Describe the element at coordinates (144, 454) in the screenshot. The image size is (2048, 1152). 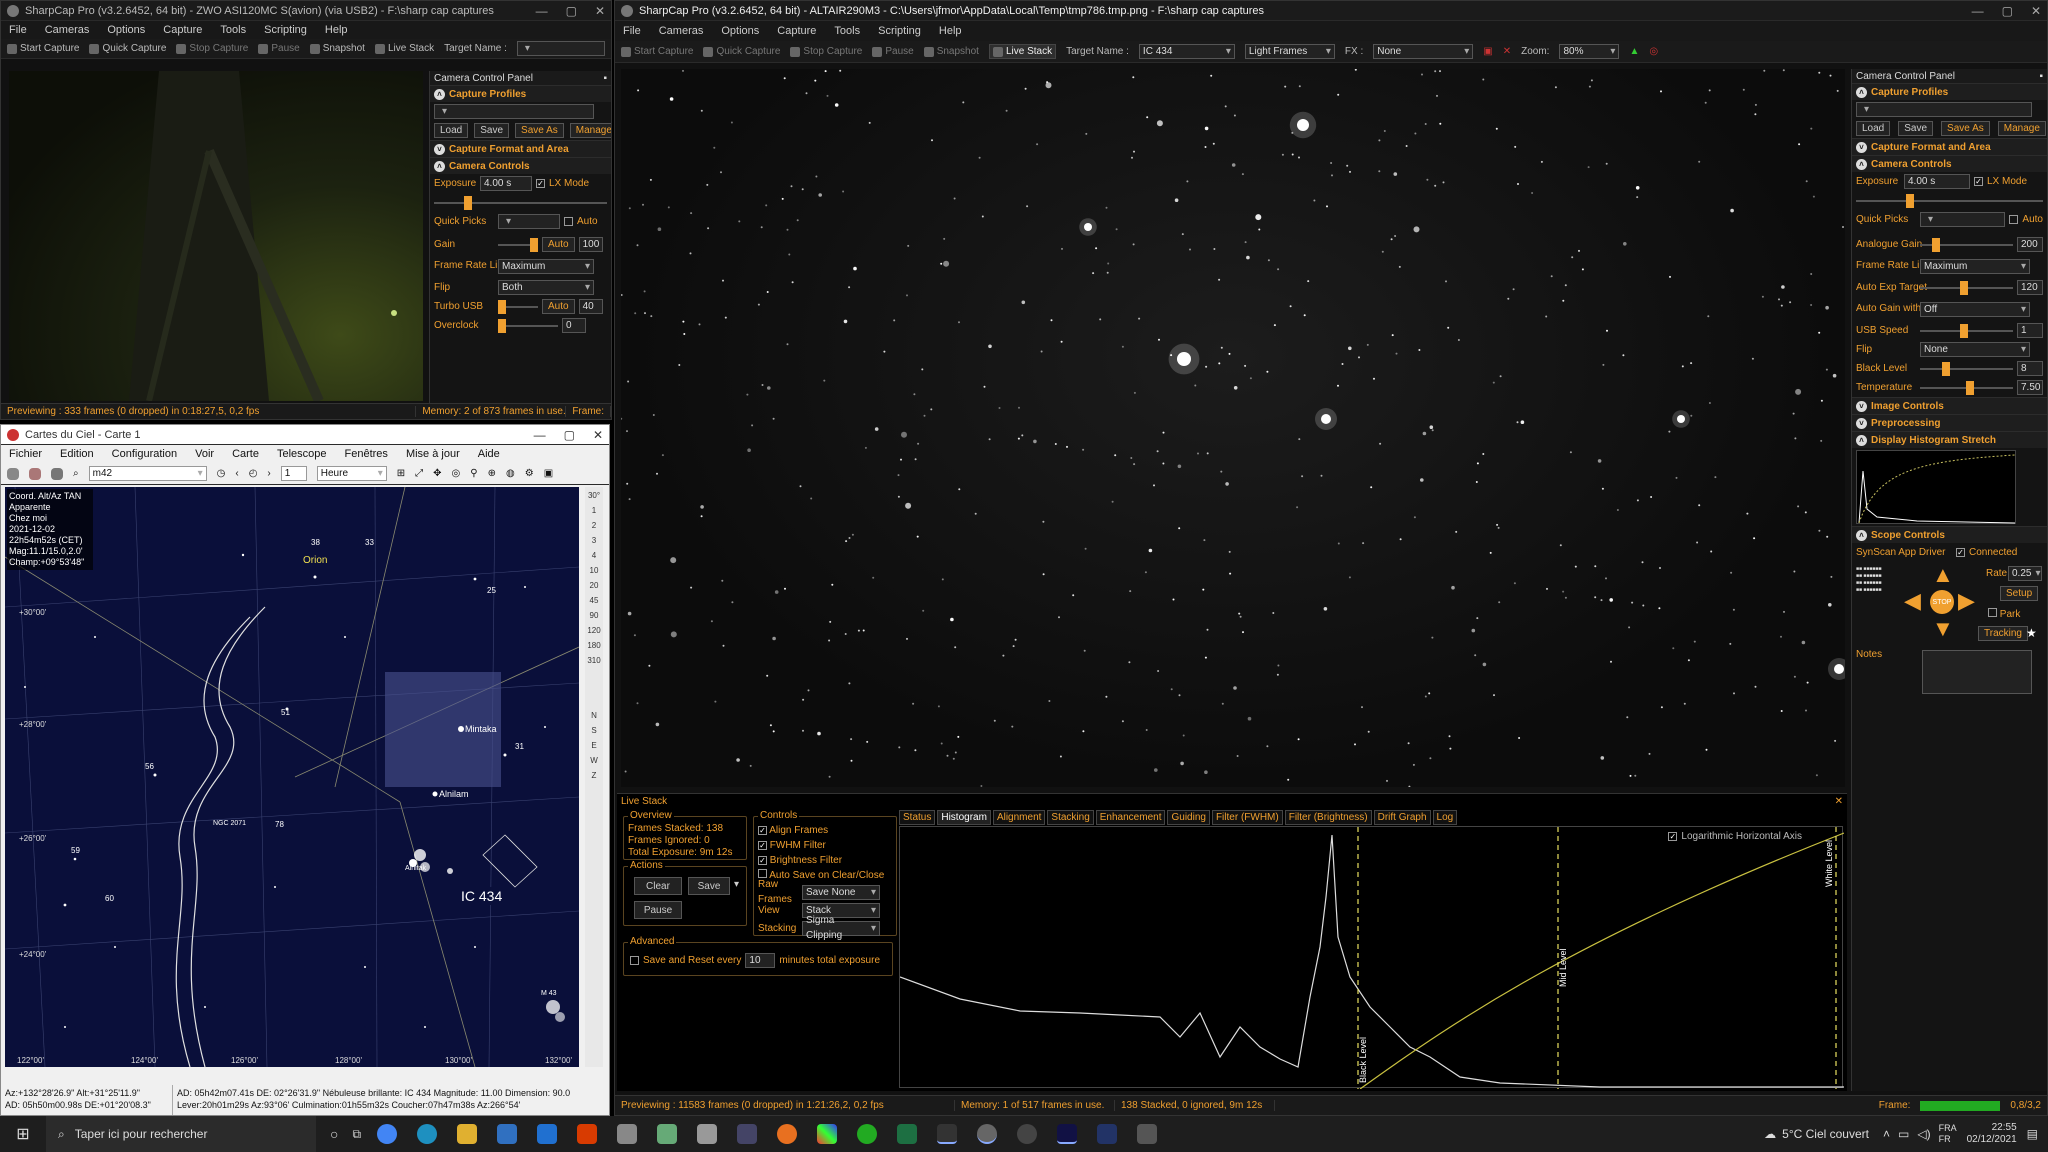
I see `menu-configuration: Configuration` at that location.